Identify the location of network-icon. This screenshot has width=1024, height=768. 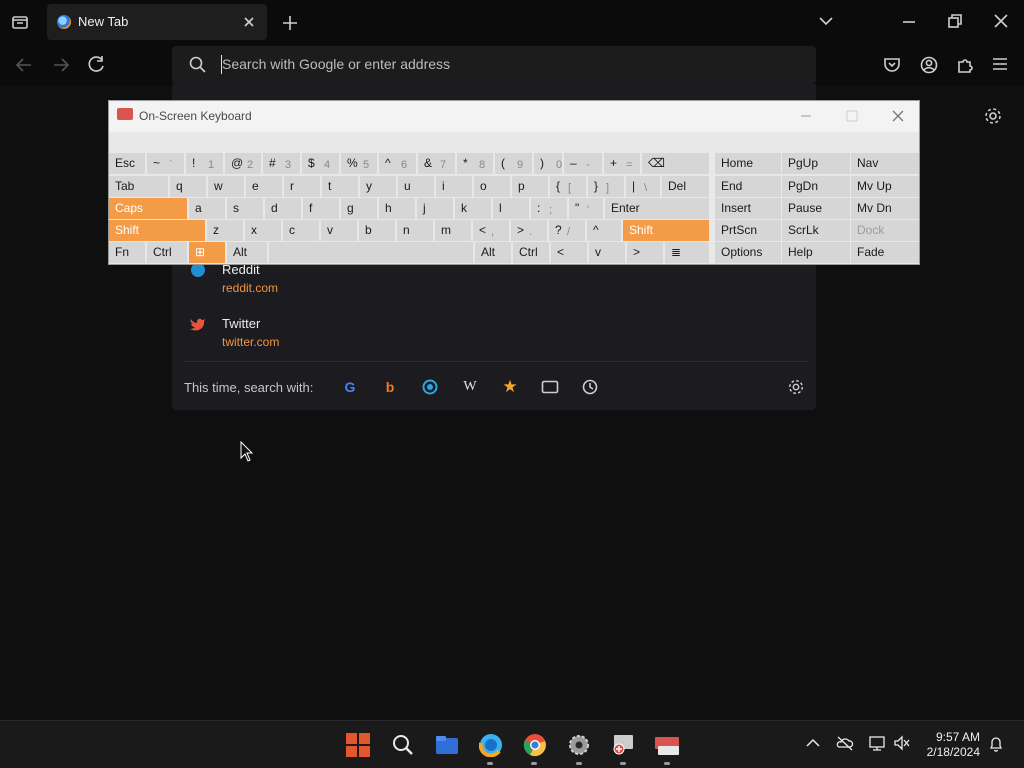
(877, 743).